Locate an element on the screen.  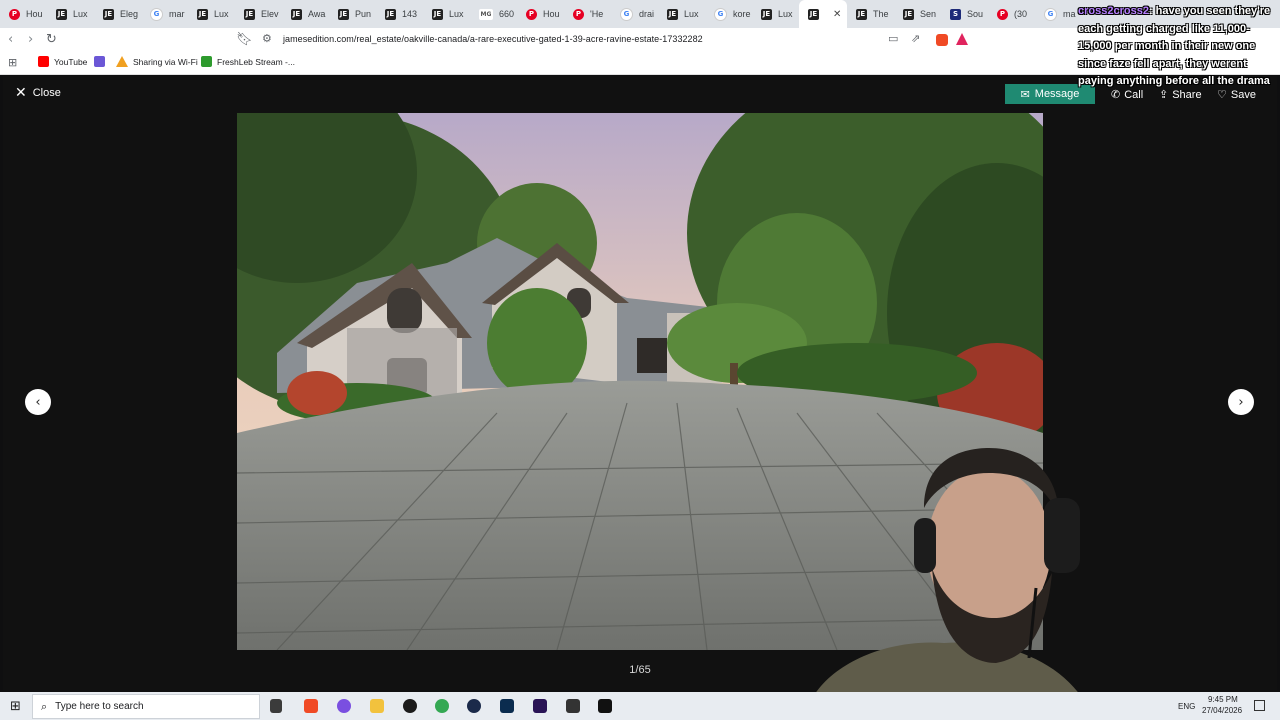
streamer-webcam is located at coordinates (949, 584).